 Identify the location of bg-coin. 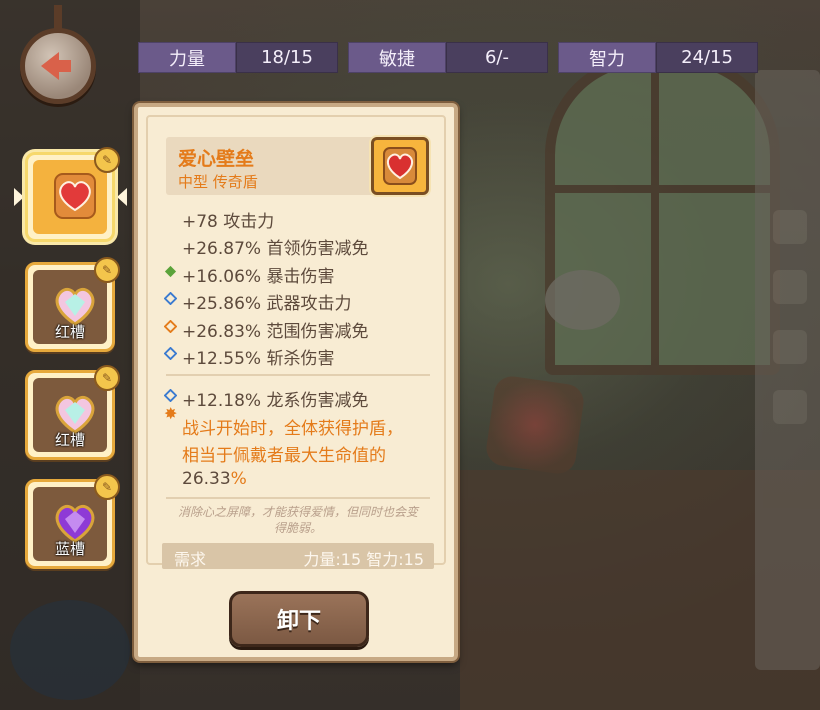
(70, 650).